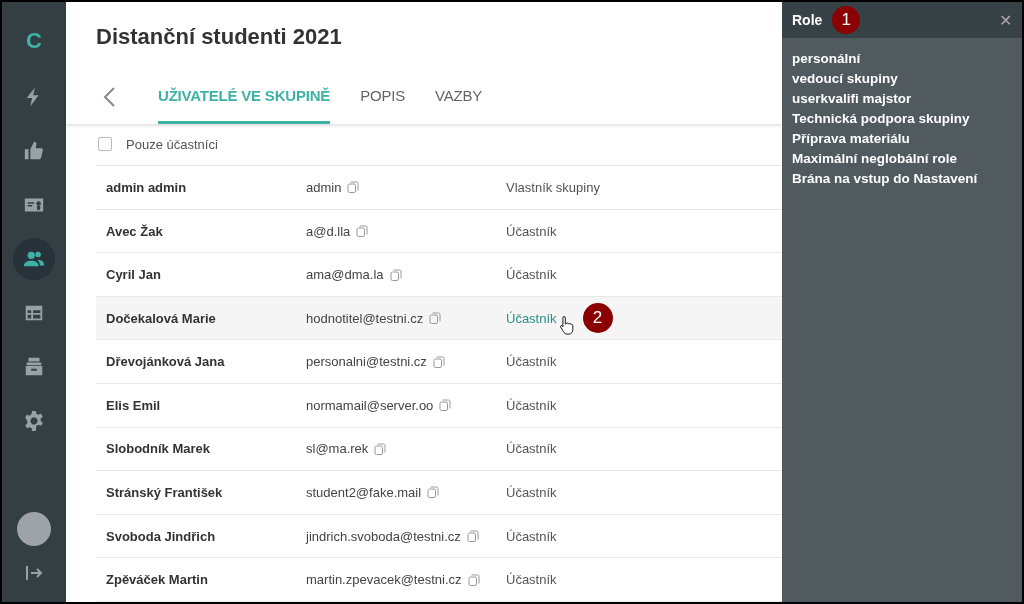 Image resolution: width=1024 pixels, height=604 pixels. I want to click on user-name: Cyril Jan, so click(133, 275).